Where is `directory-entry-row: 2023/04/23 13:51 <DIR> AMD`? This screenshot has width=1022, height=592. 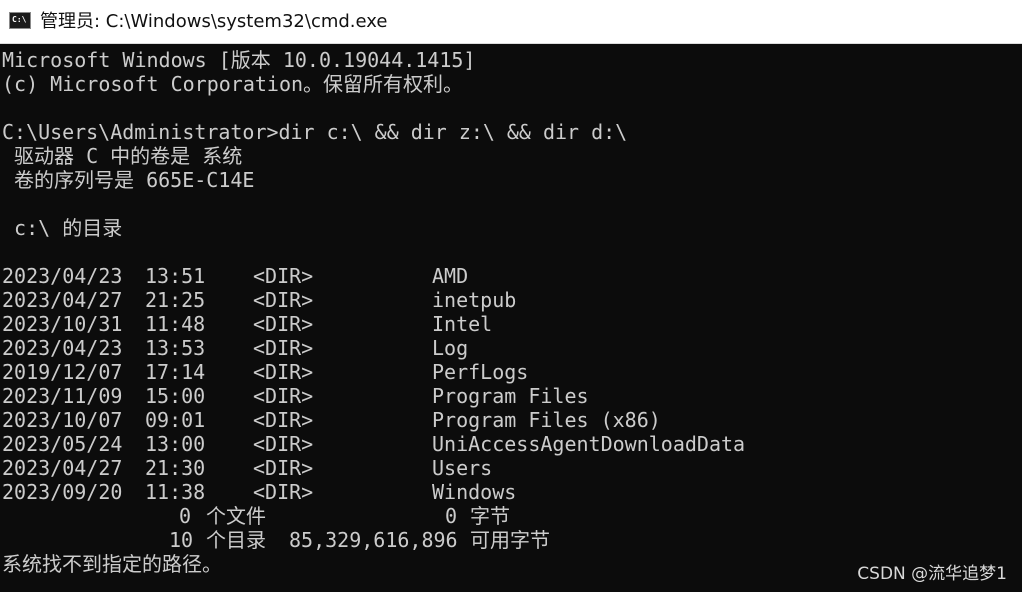 directory-entry-row: 2023/04/23 13:51 <DIR> AMD is located at coordinates (452, 276).